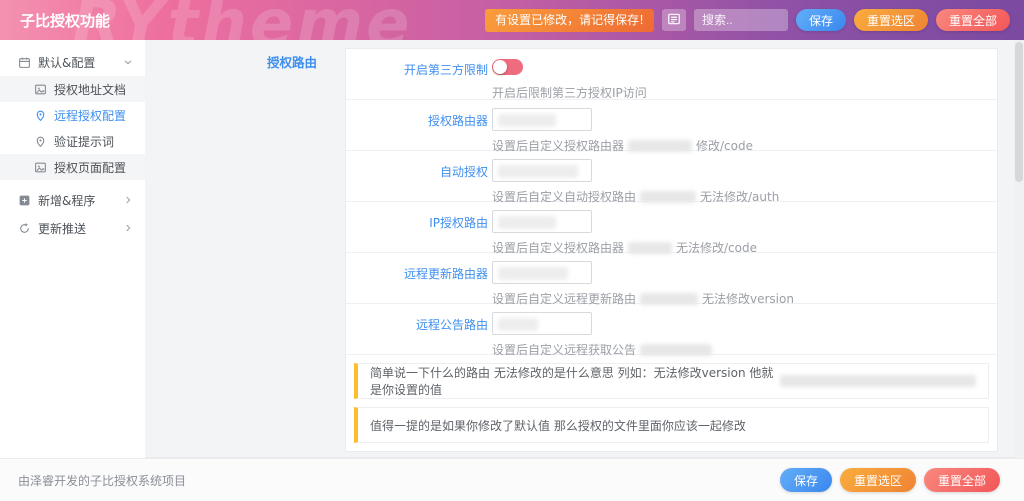 Image resolution: width=1024 pixels, height=501 pixels. Describe the element at coordinates (671, 425) in the screenshot. I see `note-default-value: 值得一提的是如果你修改了默认值 那么授权的文件里面你应该一起修改` at that location.